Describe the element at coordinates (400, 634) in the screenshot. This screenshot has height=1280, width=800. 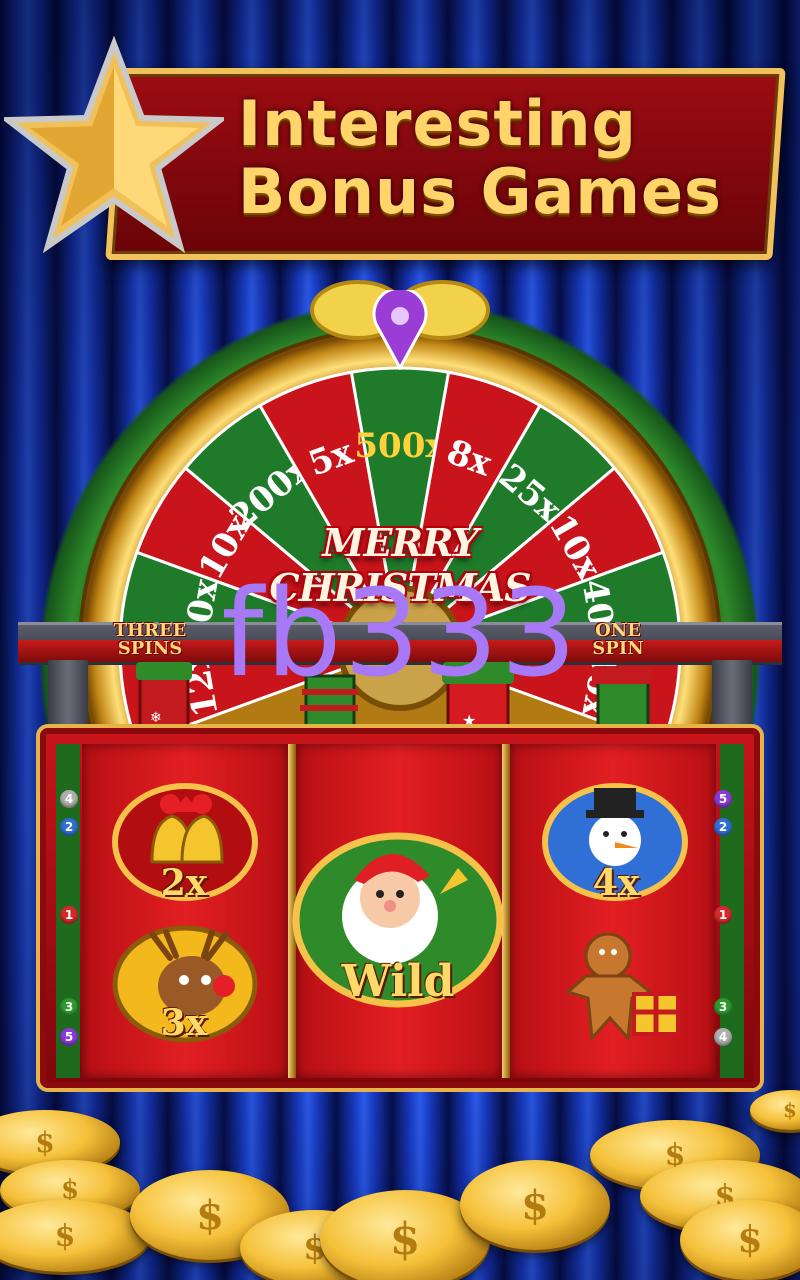
I see `watermark-text: fb333` at that location.